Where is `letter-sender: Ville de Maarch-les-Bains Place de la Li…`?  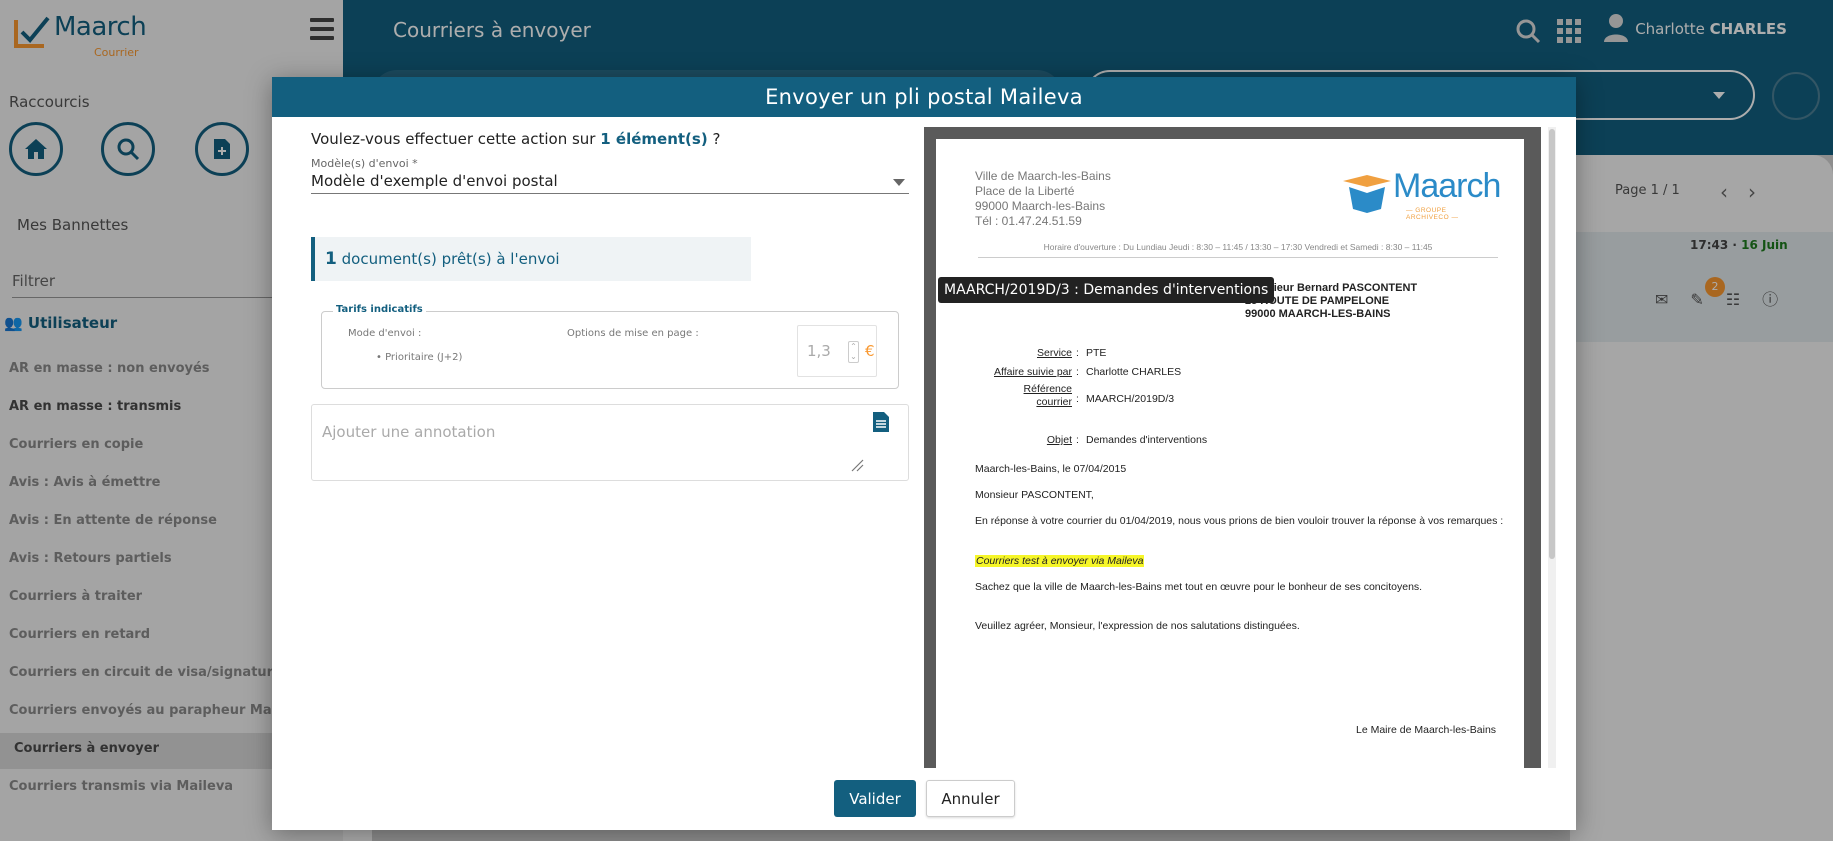
letter-sender: Ville de Maarch-les-Bains Place de la Li… is located at coordinates (1043, 199).